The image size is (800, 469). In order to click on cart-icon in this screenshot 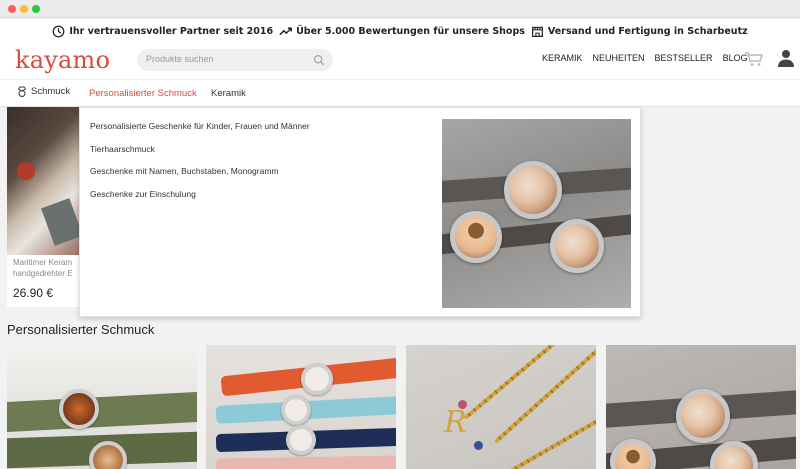, I will do `click(754, 59)`.